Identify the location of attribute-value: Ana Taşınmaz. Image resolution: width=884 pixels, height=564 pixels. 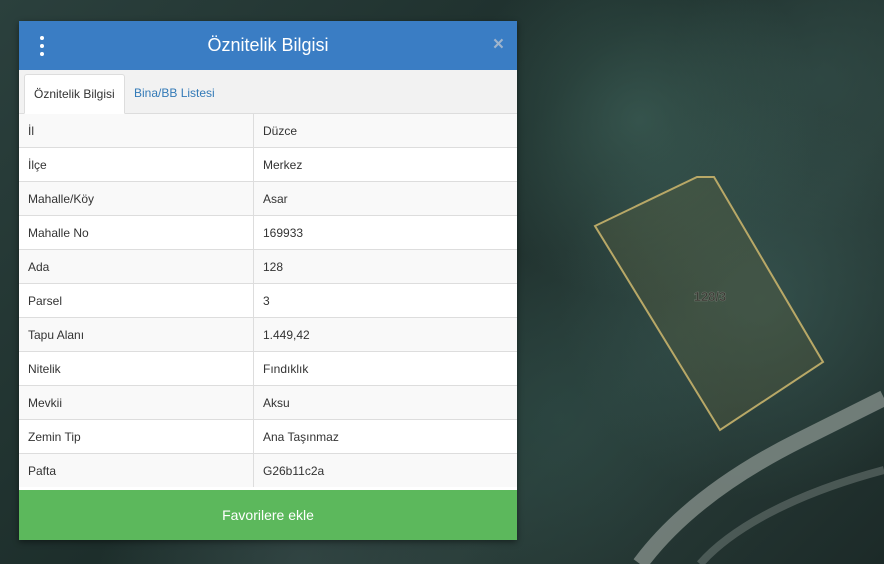
(385, 436).